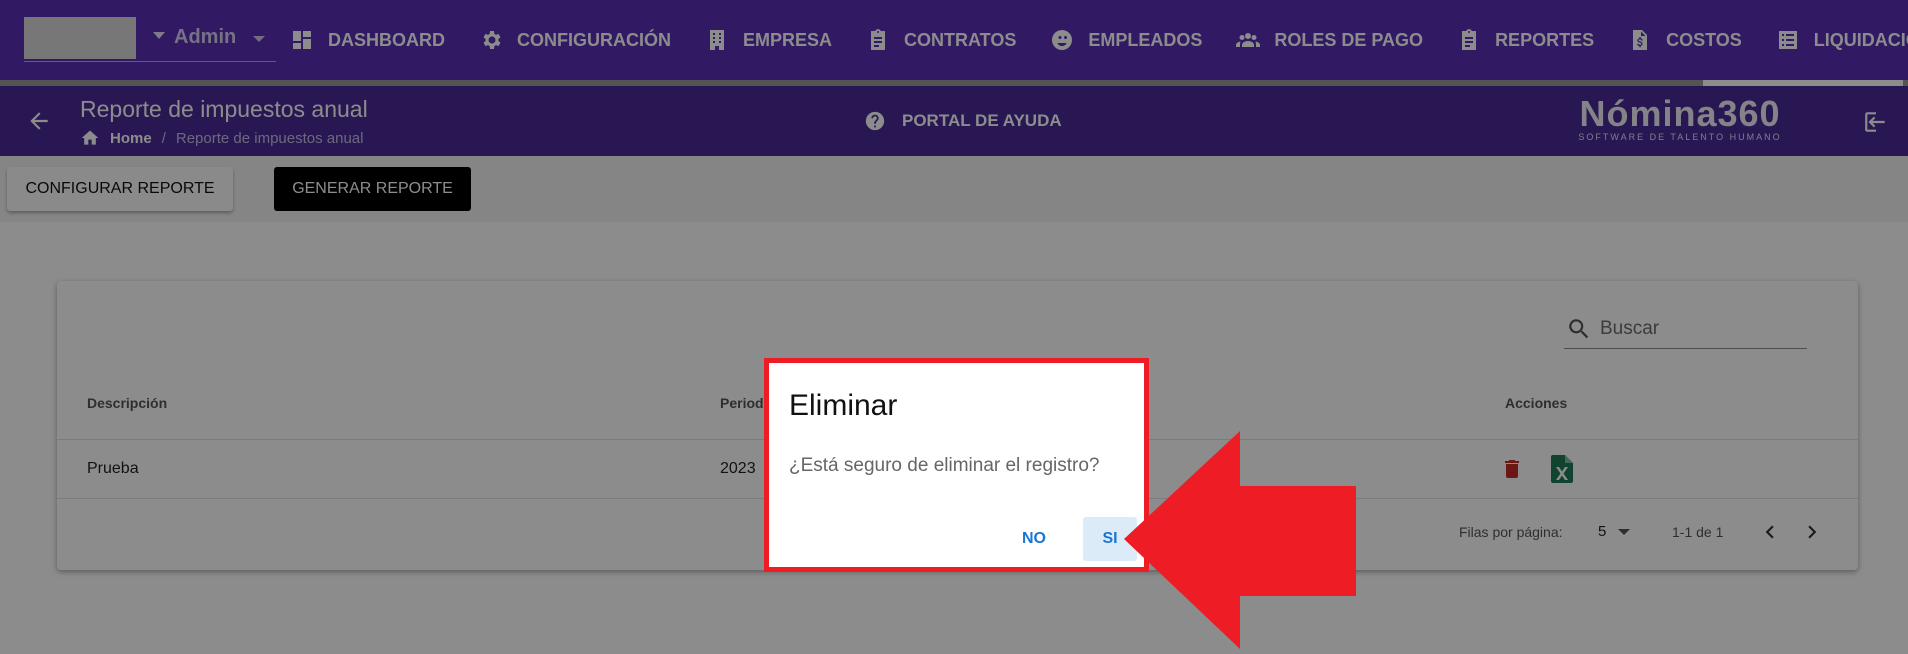 The width and height of the screenshot is (1908, 654). What do you see at coordinates (944, 465) in the screenshot?
I see `dialog-message: ¿Está seguro de eliminar el registro?` at bounding box center [944, 465].